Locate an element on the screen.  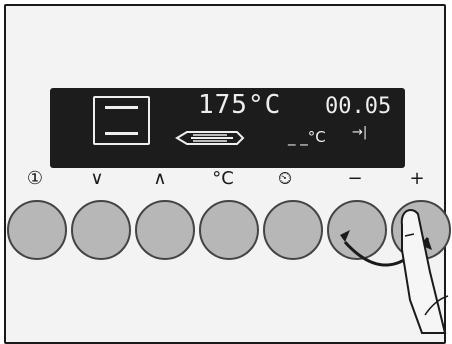
bottom-heat-element is located at coordinates (121, 133).